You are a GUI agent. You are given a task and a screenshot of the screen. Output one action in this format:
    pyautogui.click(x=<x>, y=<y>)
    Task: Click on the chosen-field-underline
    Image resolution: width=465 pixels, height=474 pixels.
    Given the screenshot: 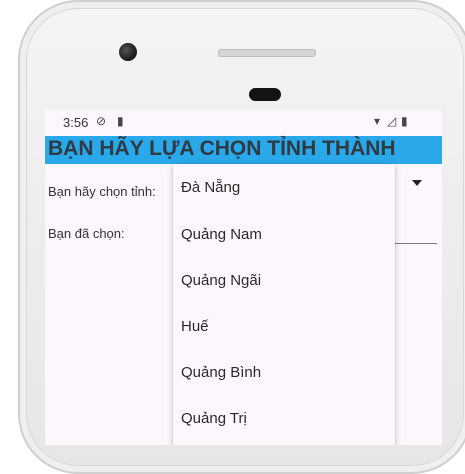 What is the action you would take?
    pyautogui.click(x=416, y=243)
    